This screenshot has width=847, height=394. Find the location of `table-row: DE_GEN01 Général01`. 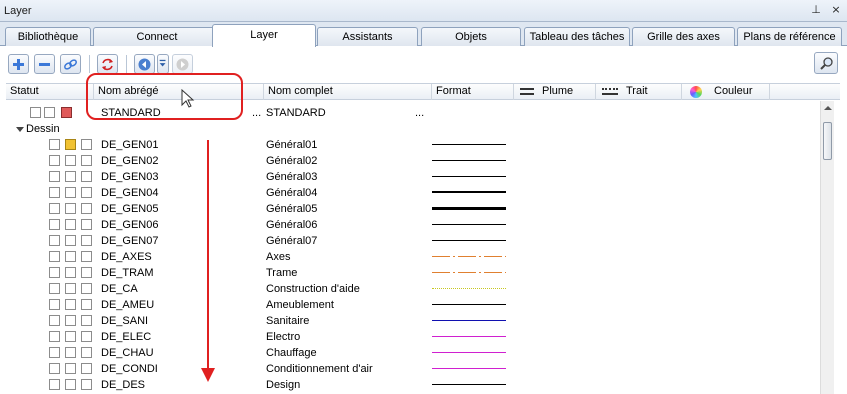

table-row: DE_GEN01 Général01 is located at coordinates (413, 145).